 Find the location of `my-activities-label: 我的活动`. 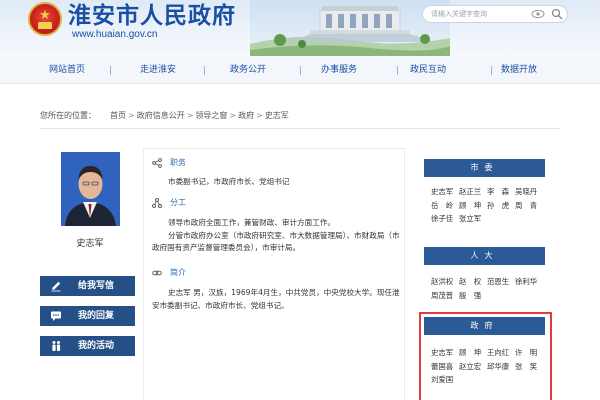

my-activities-label: 我的活动 is located at coordinates (96, 346).